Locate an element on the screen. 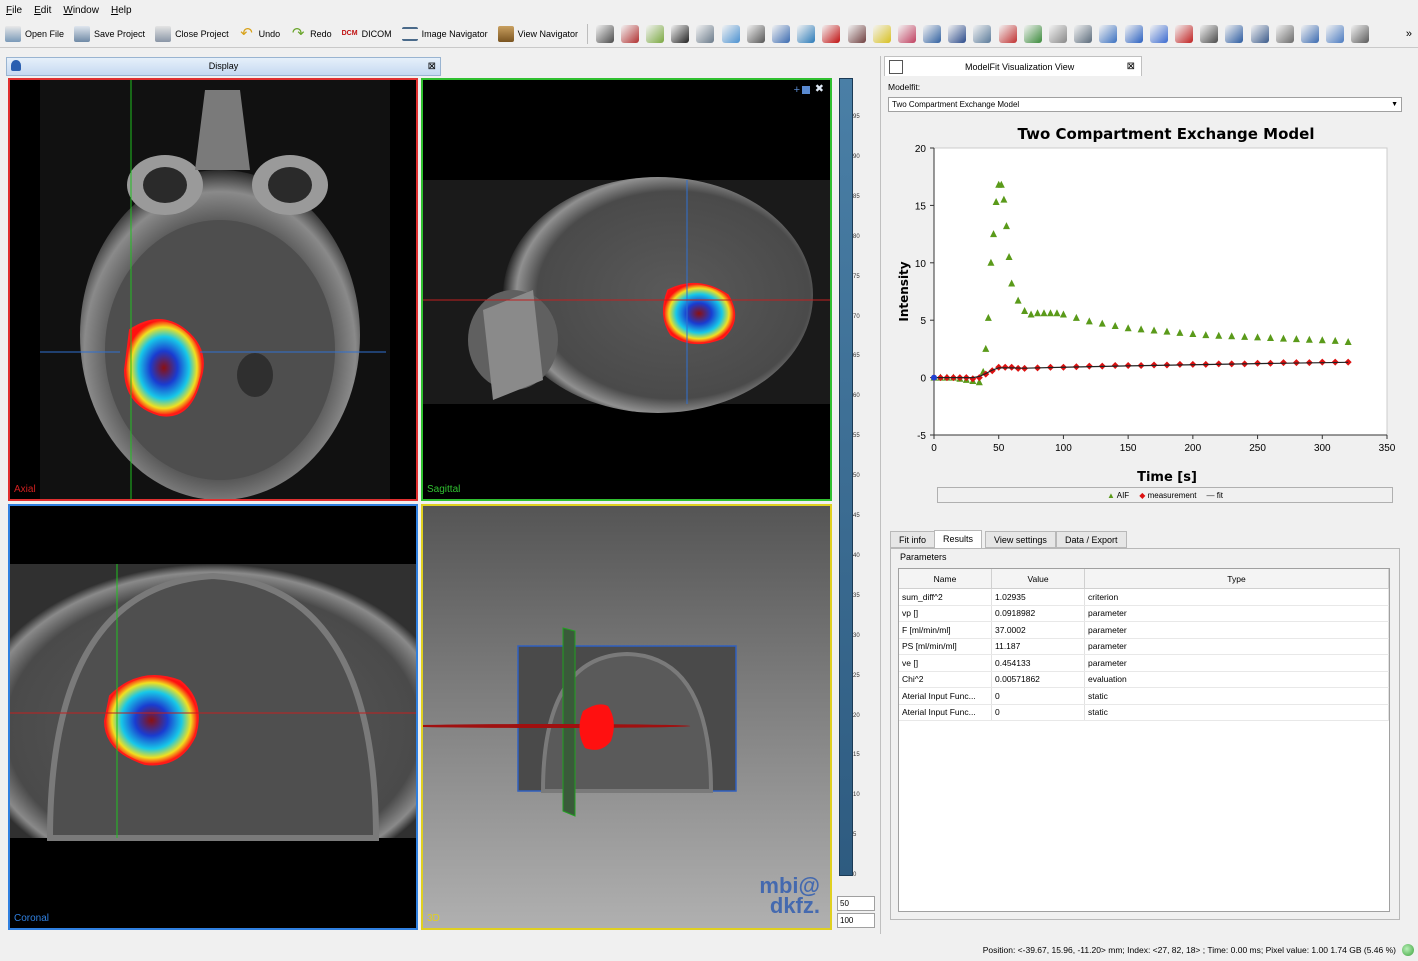 The width and height of the screenshot is (1418, 961). plugin-25-icon is located at coordinates (1209, 33).